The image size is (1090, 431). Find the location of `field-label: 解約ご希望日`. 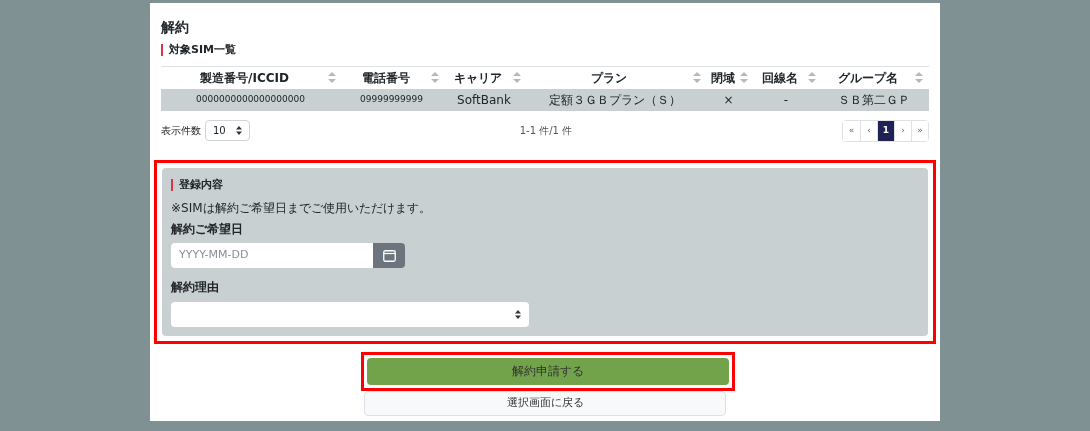

field-label: 解約ご希望日 is located at coordinates (207, 229).